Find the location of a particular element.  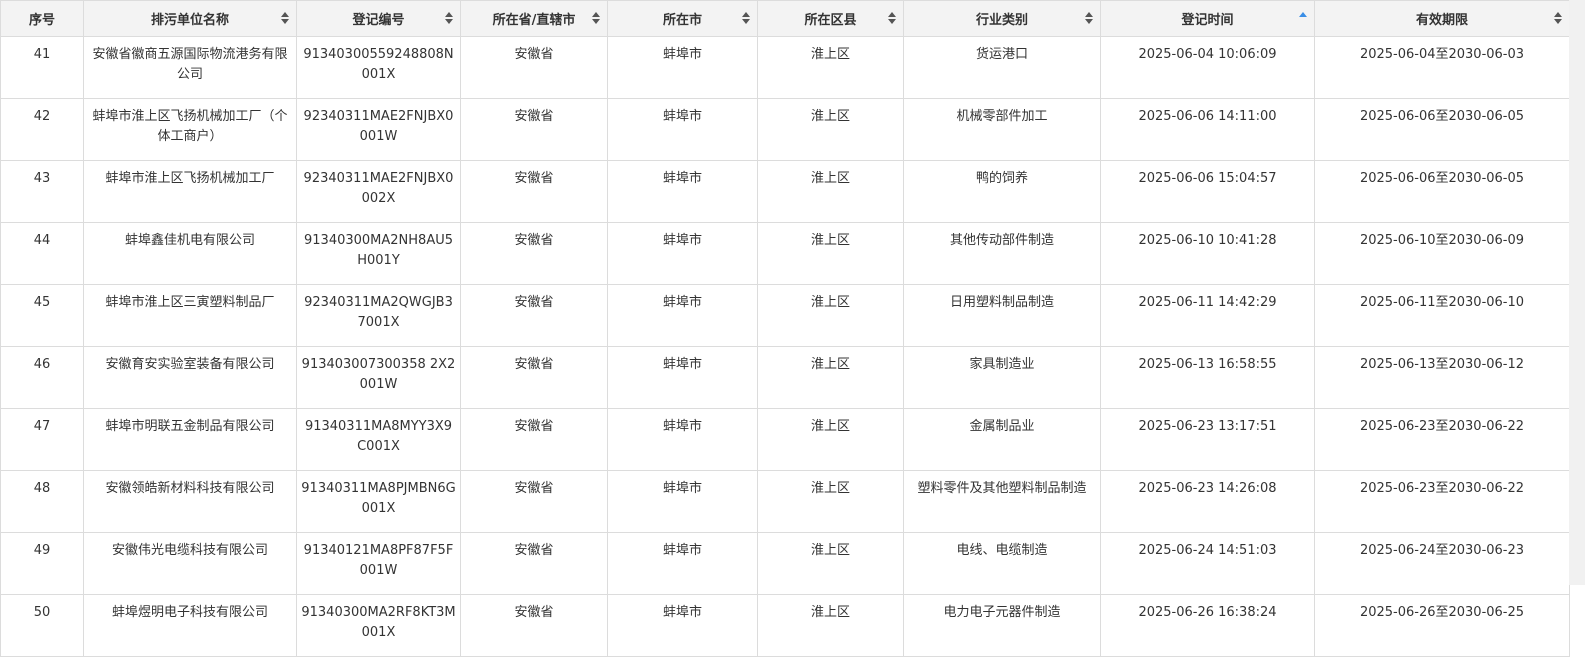

cell-industry: 机械零部件加工 is located at coordinates (1002, 129).